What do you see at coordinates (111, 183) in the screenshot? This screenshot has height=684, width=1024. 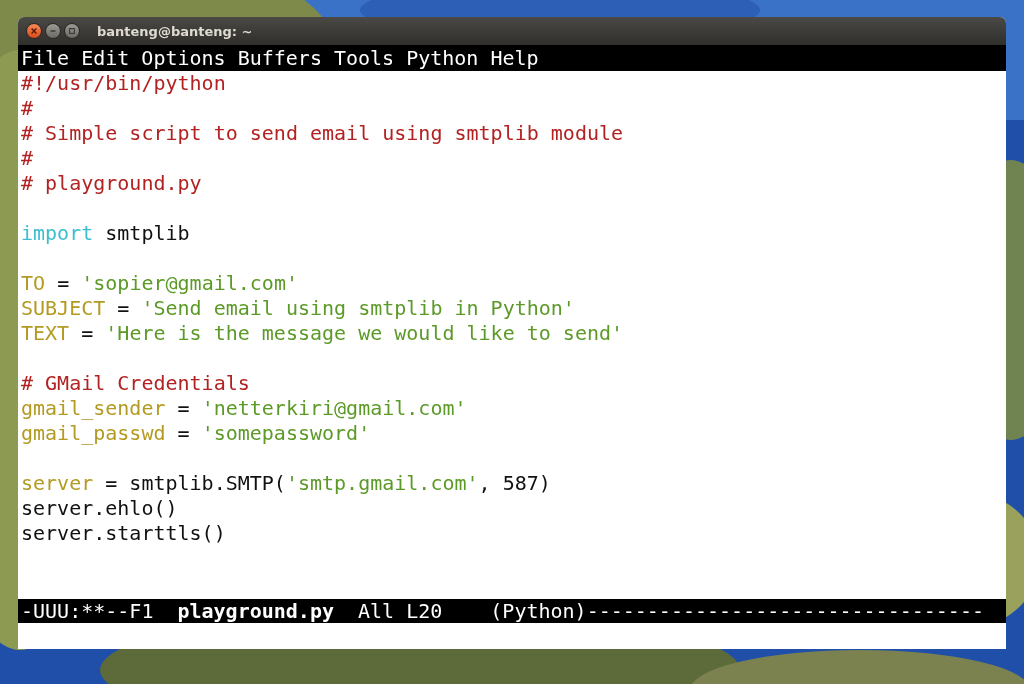 I see `code-line: # playground.py` at bounding box center [111, 183].